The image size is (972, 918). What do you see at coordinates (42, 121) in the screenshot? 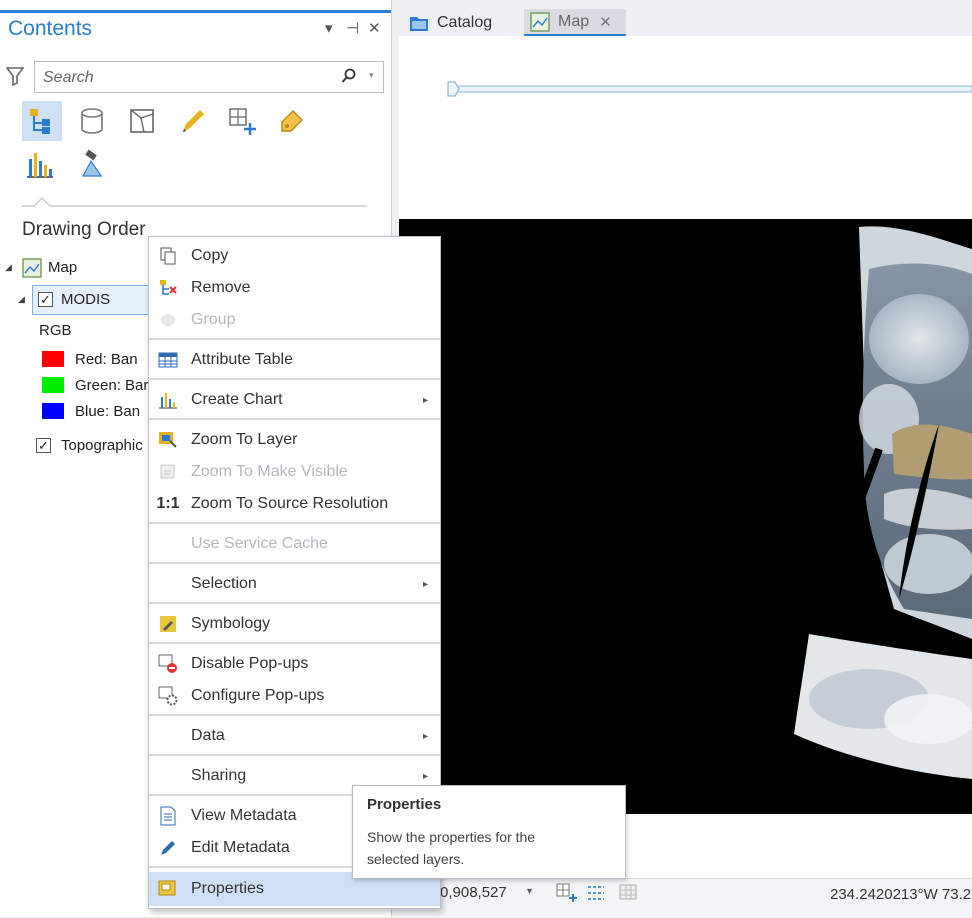
I see `list-by-drawing-order-icon` at bounding box center [42, 121].